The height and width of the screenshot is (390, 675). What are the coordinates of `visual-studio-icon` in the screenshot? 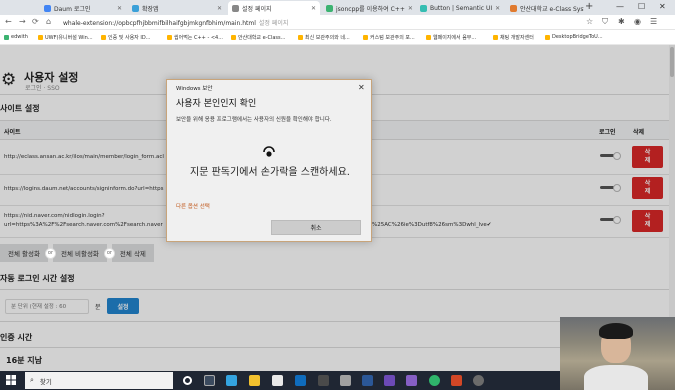 It's located at (411, 380).